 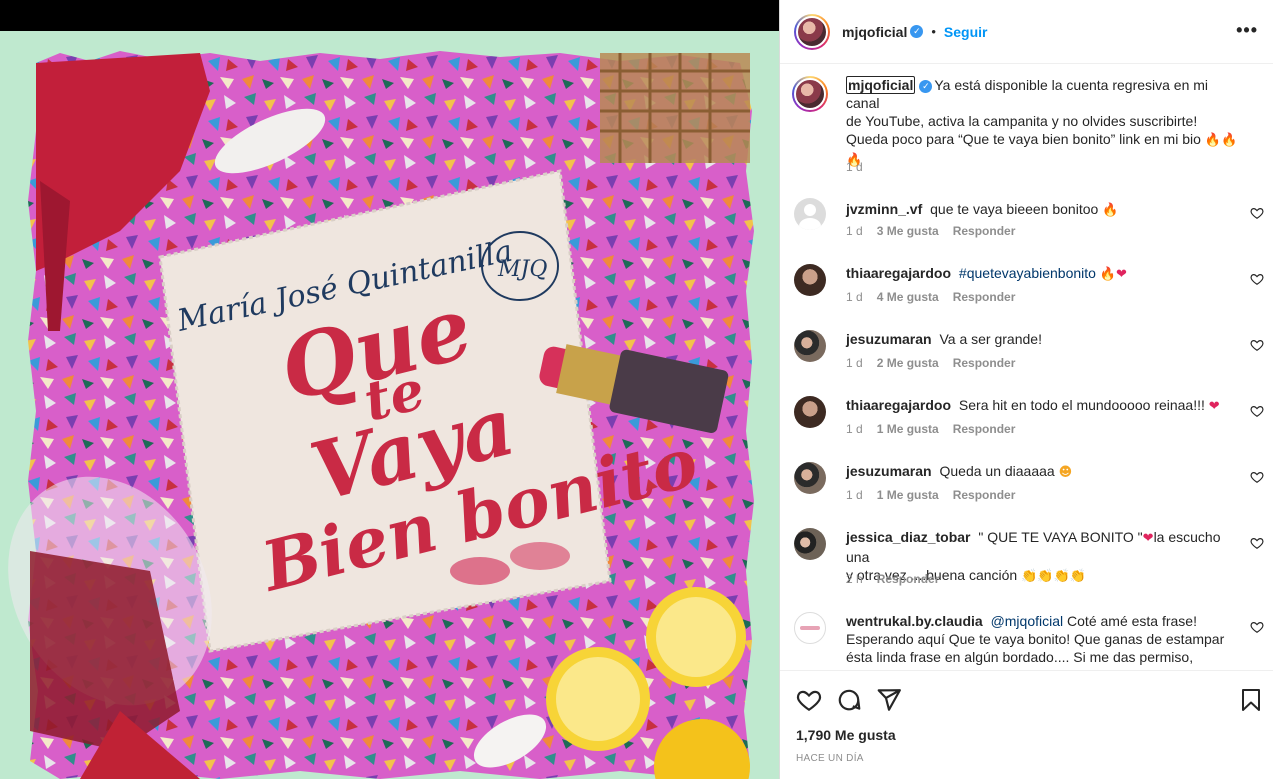 What do you see at coordinates (889, 700) in the screenshot?
I see `share-icon` at bounding box center [889, 700].